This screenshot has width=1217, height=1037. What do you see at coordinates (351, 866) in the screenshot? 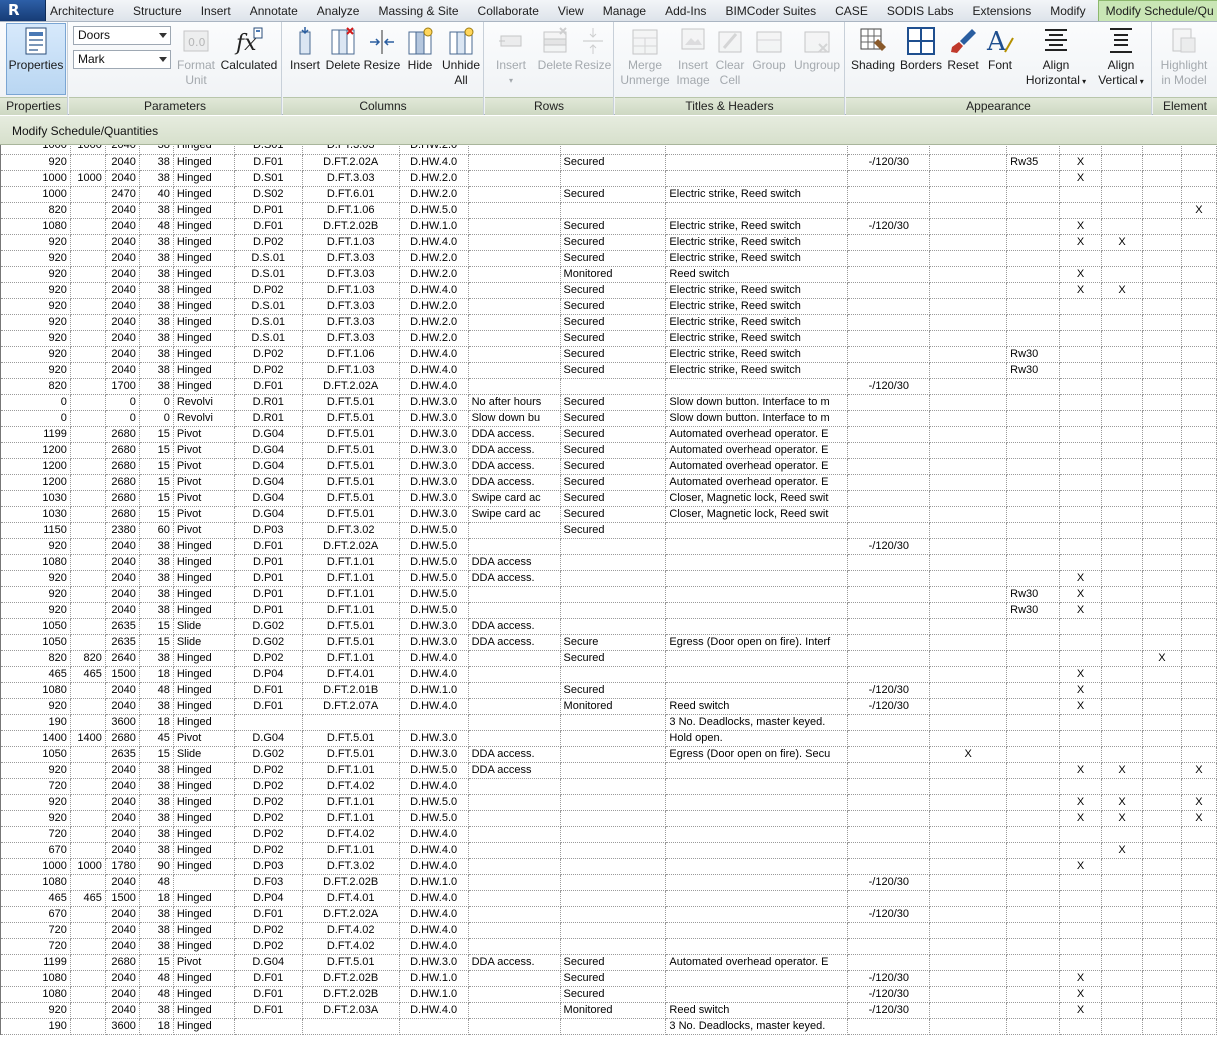
I see `table-cell: D.FT.3.02` at bounding box center [351, 866].